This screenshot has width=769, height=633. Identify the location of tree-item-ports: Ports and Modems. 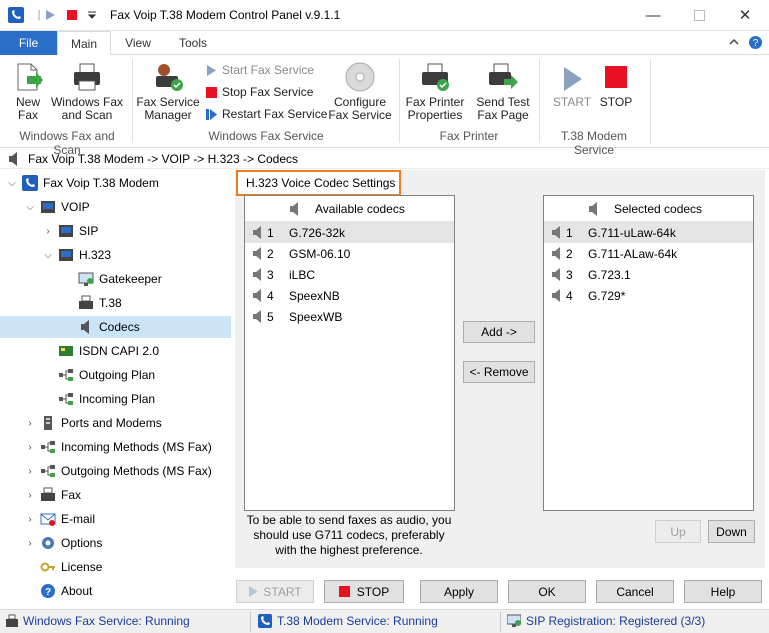
(101, 423).